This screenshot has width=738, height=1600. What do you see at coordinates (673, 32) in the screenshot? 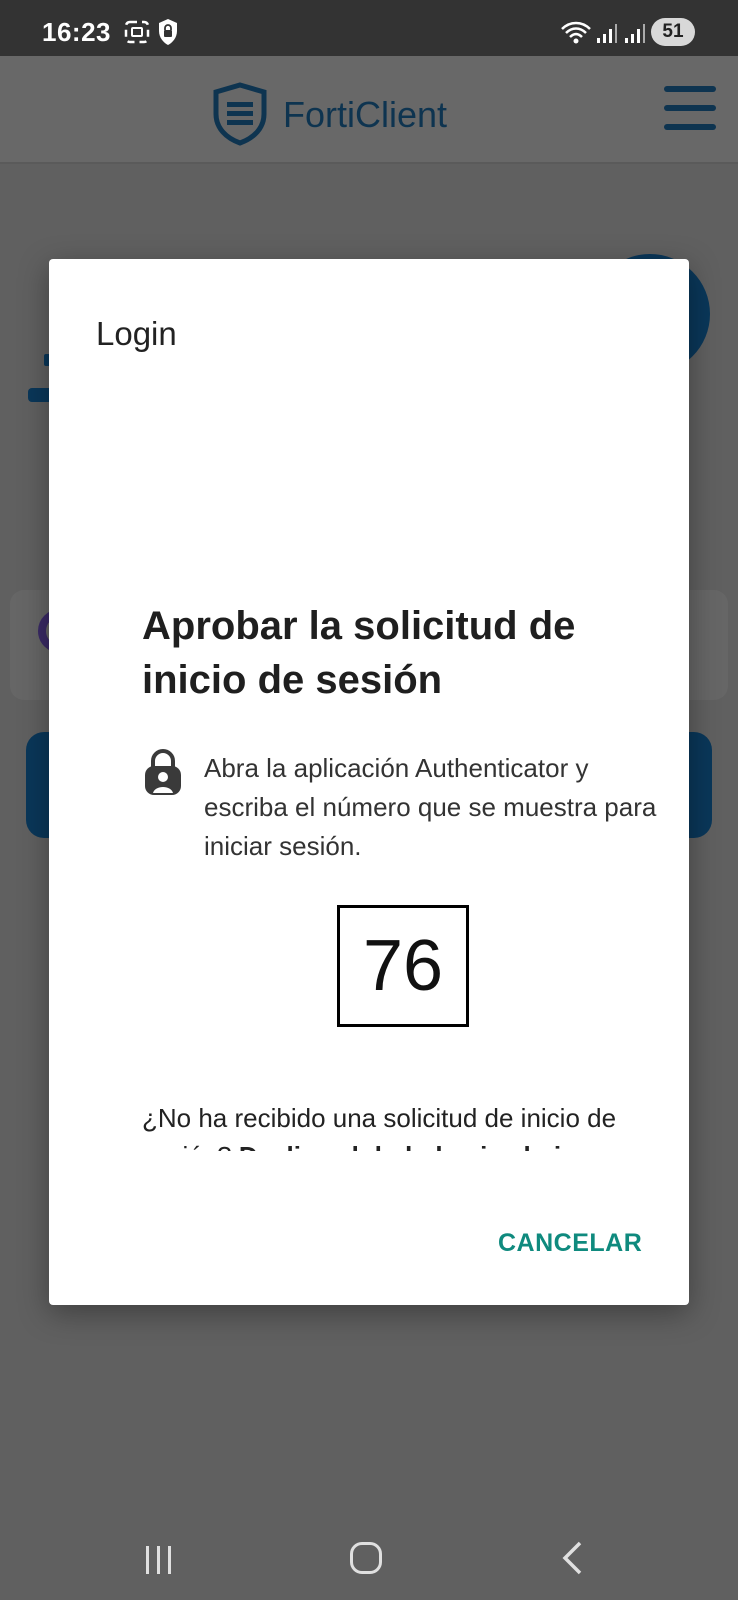
I see `battery-indicator: 51` at bounding box center [673, 32].